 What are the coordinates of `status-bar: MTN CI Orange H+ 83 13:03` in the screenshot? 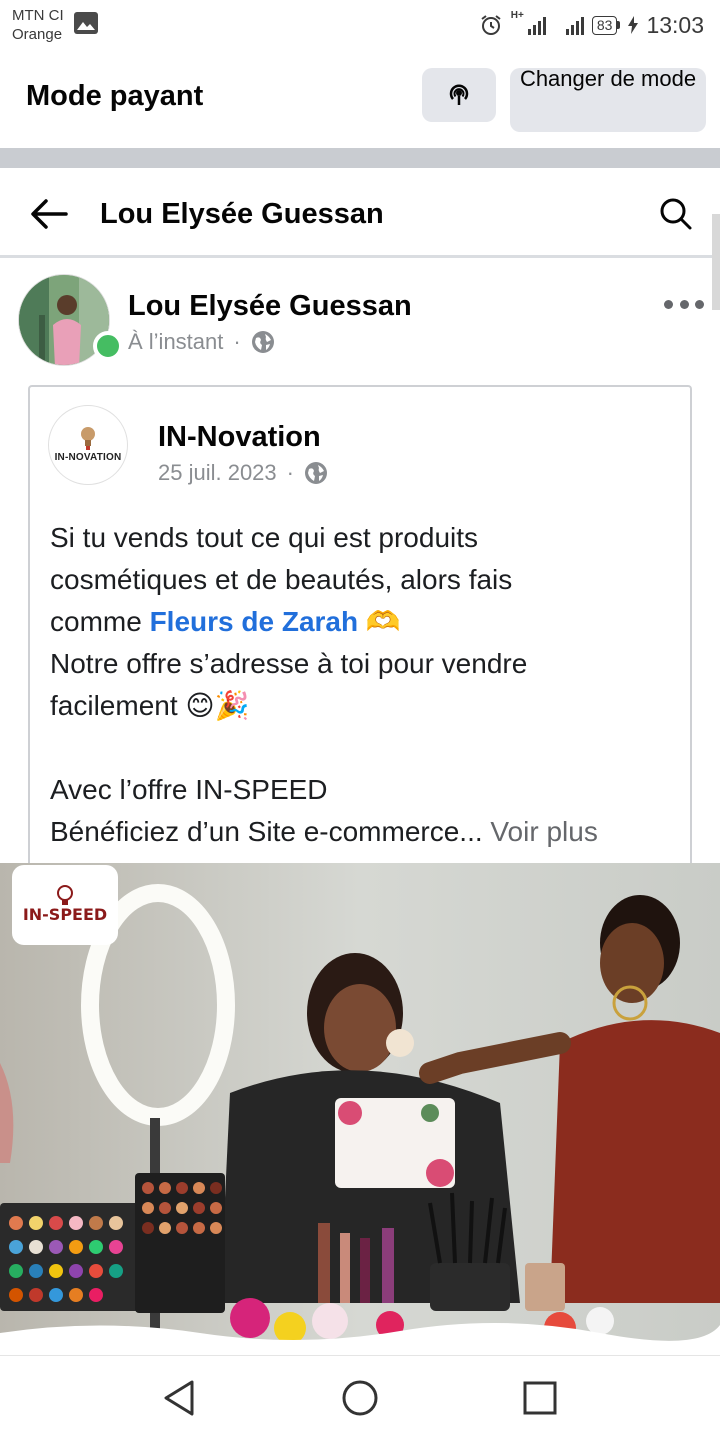 It's located at (360, 25).